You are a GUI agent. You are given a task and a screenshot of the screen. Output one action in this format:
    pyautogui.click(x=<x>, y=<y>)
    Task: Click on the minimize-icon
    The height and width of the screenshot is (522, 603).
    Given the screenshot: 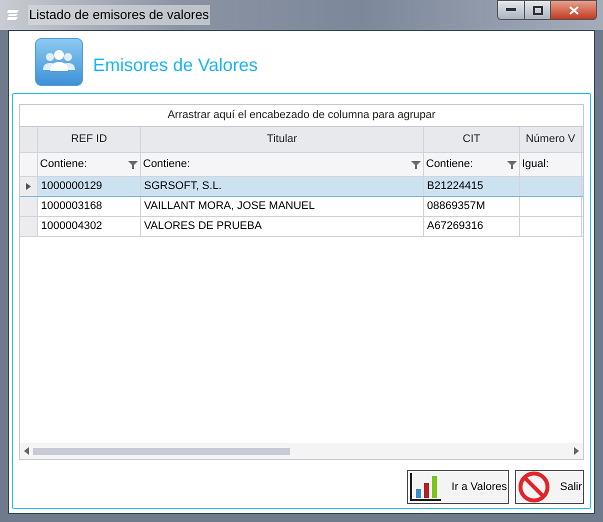 What is the action you would take?
    pyautogui.click(x=511, y=10)
    